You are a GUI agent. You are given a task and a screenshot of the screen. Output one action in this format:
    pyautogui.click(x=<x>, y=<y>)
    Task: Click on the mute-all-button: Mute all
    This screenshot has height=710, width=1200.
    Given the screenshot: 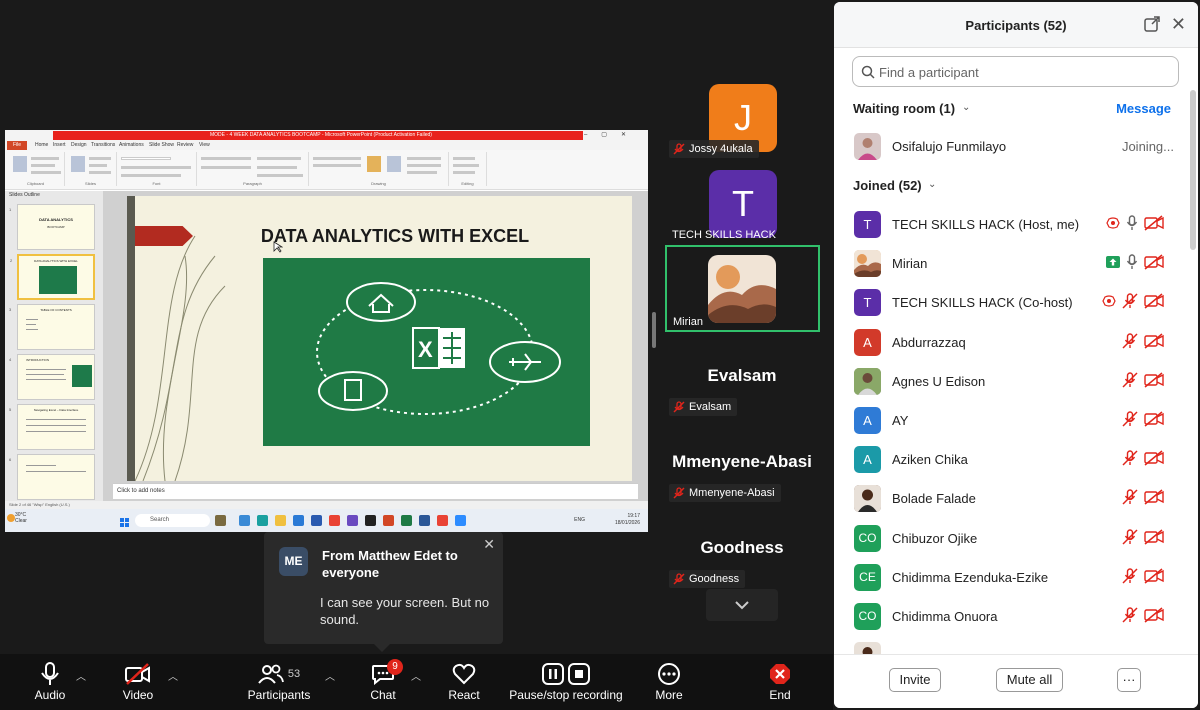 What is the action you would take?
    pyautogui.click(x=1029, y=680)
    